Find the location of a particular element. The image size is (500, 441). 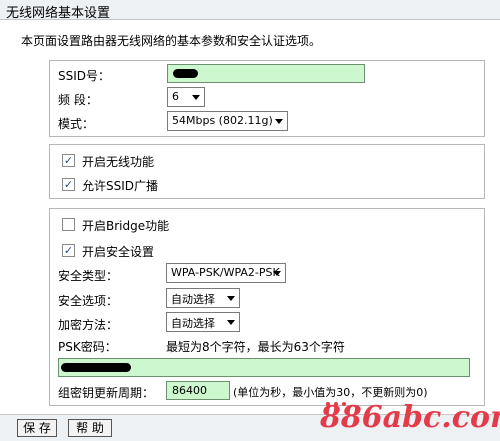

encryption-value: 自动选择 is located at coordinates (193, 323).